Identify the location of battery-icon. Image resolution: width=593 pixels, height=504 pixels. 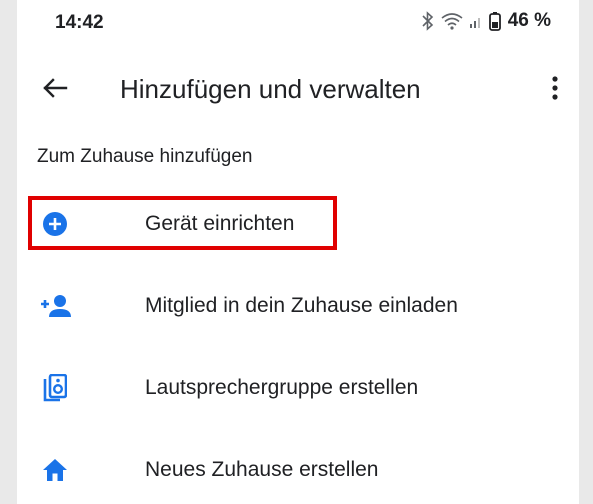
(494, 21).